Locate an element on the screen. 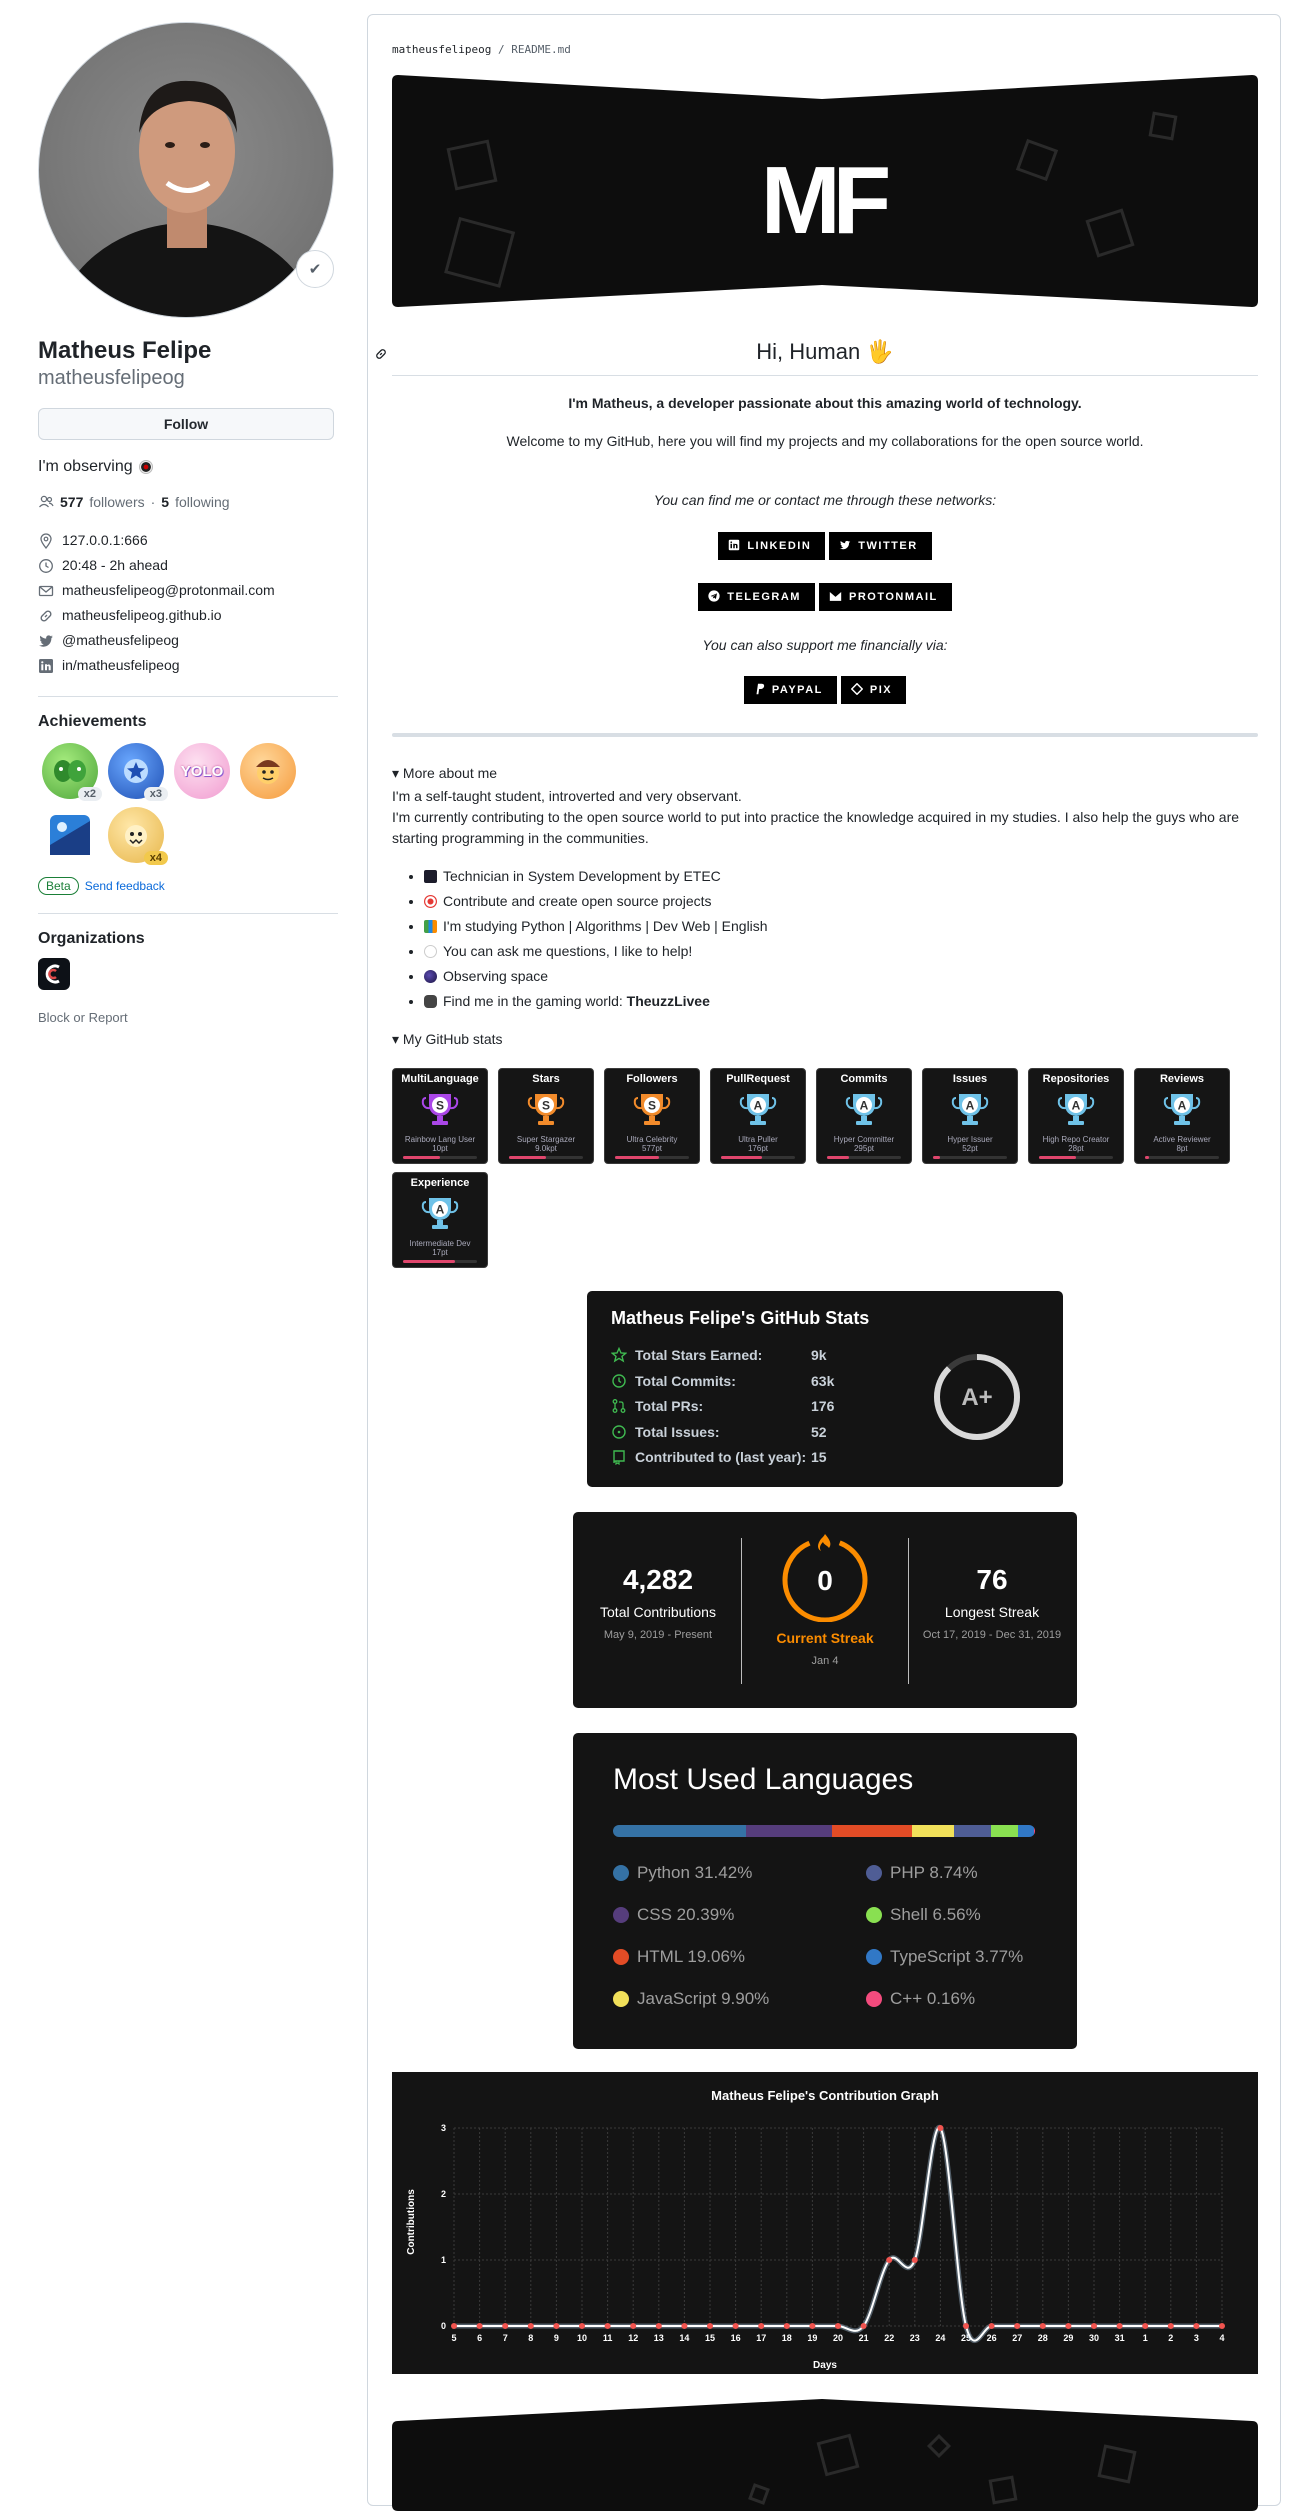 This screenshot has width=1293, height=2518. trophy-title: Repositories is located at coordinates (1076, 1079).